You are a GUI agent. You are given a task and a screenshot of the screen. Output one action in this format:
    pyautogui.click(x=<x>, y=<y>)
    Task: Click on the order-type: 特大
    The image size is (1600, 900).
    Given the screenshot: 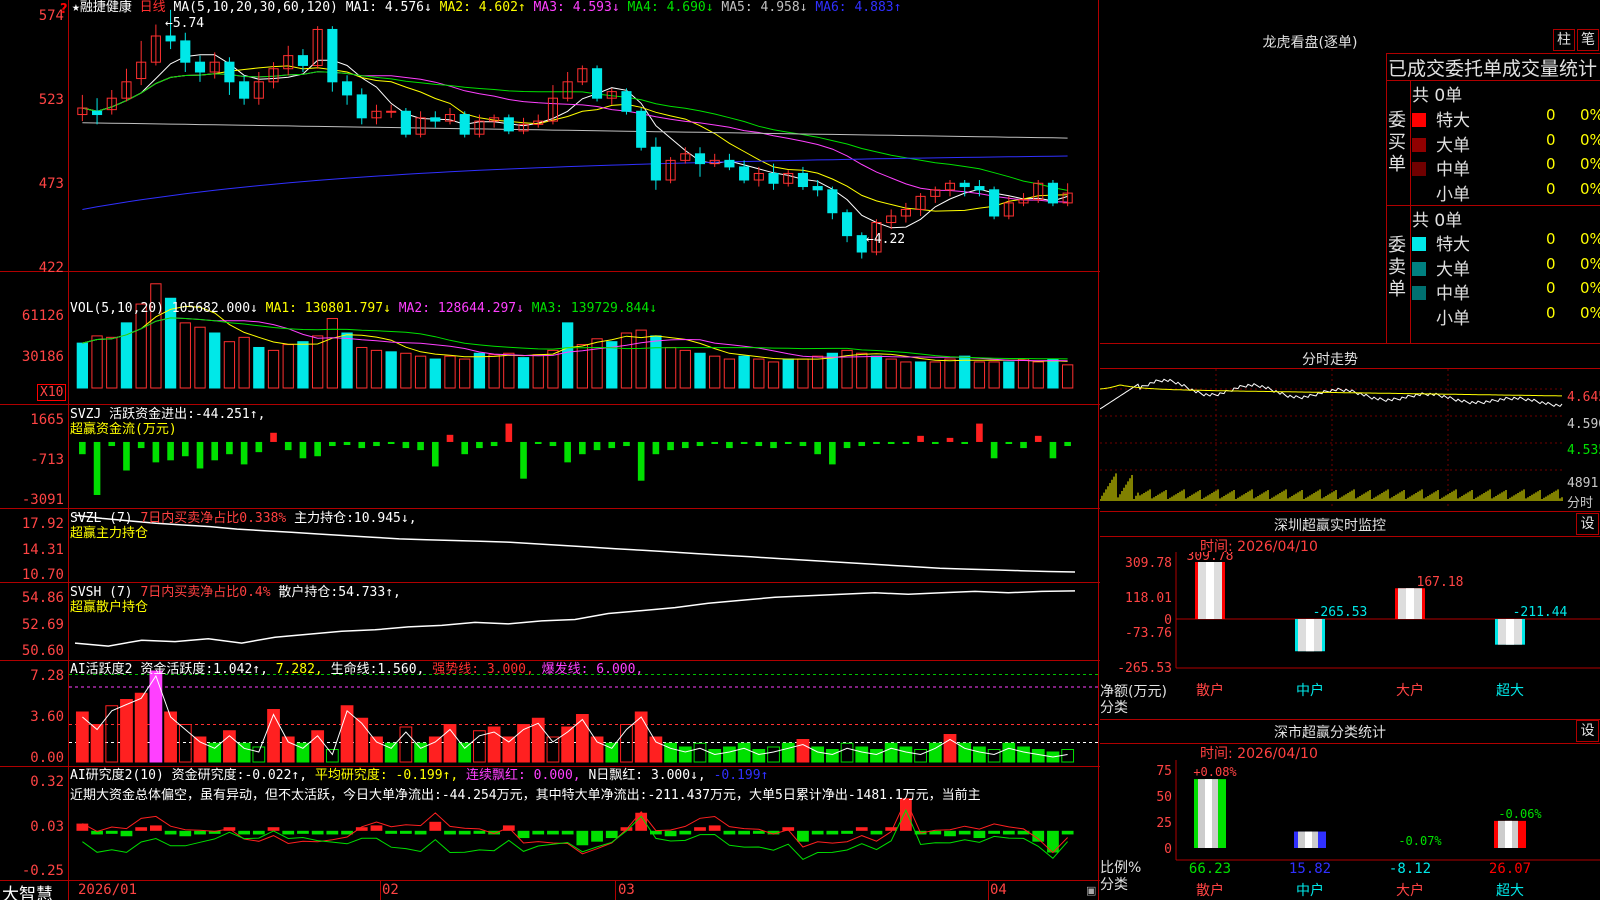 What is the action you would take?
    pyautogui.click(x=1453, y=245)
    